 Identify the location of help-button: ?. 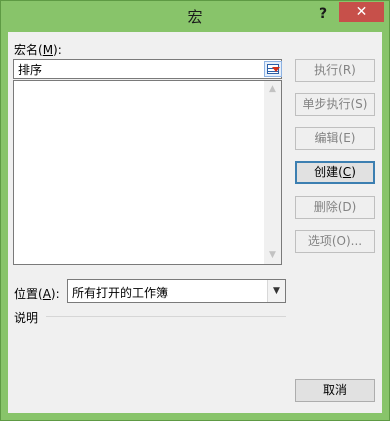
(323, 14).